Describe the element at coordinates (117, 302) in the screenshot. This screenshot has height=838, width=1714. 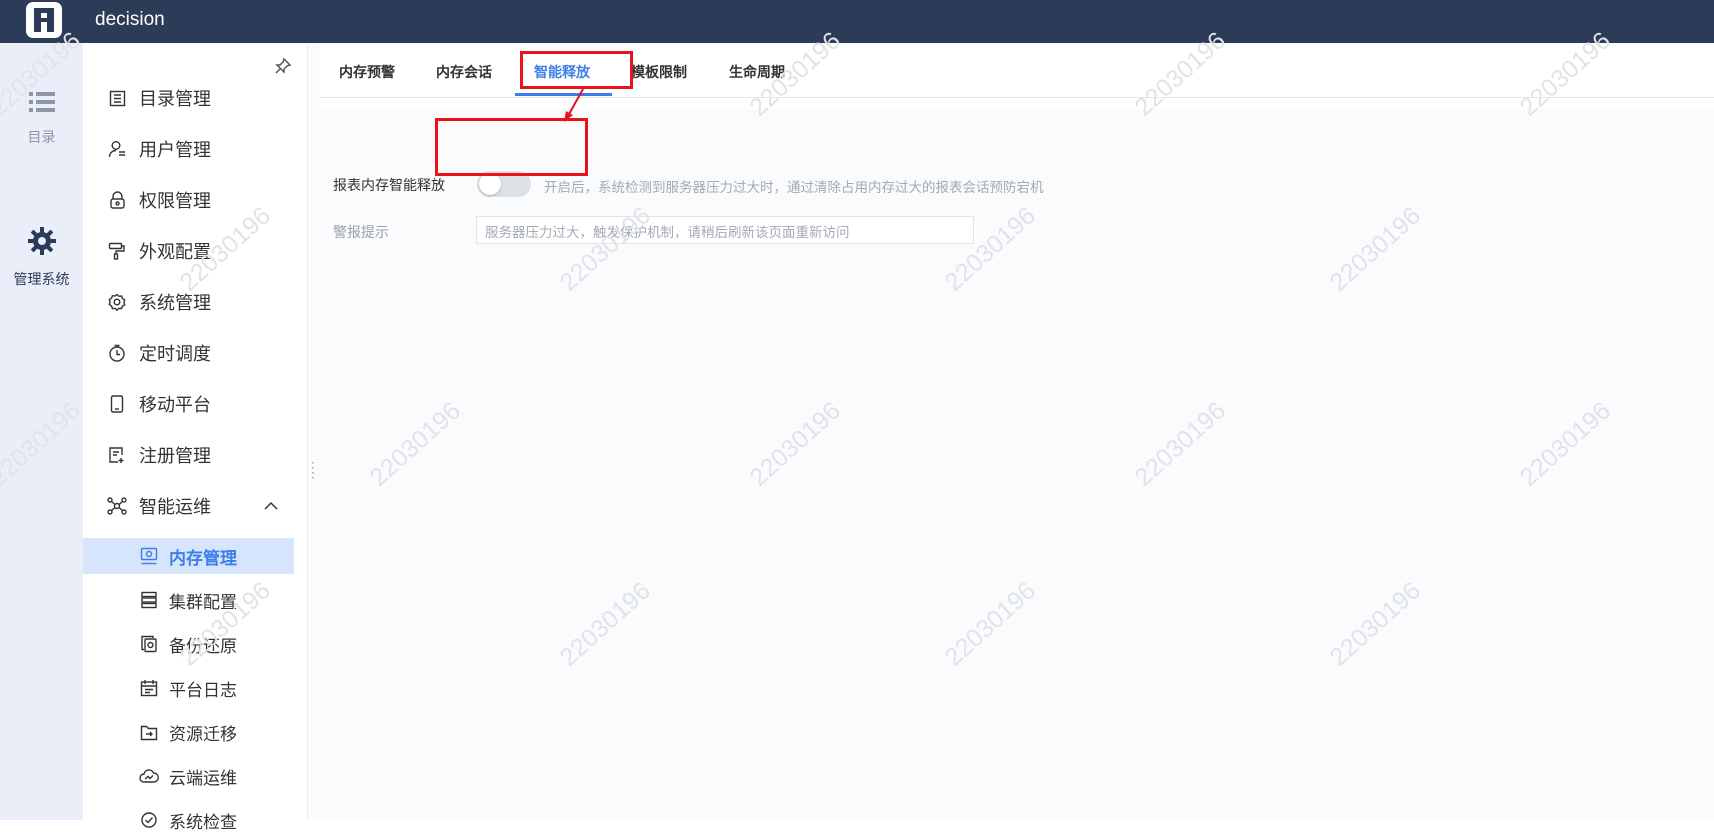
I see `settings-icon` at that location.